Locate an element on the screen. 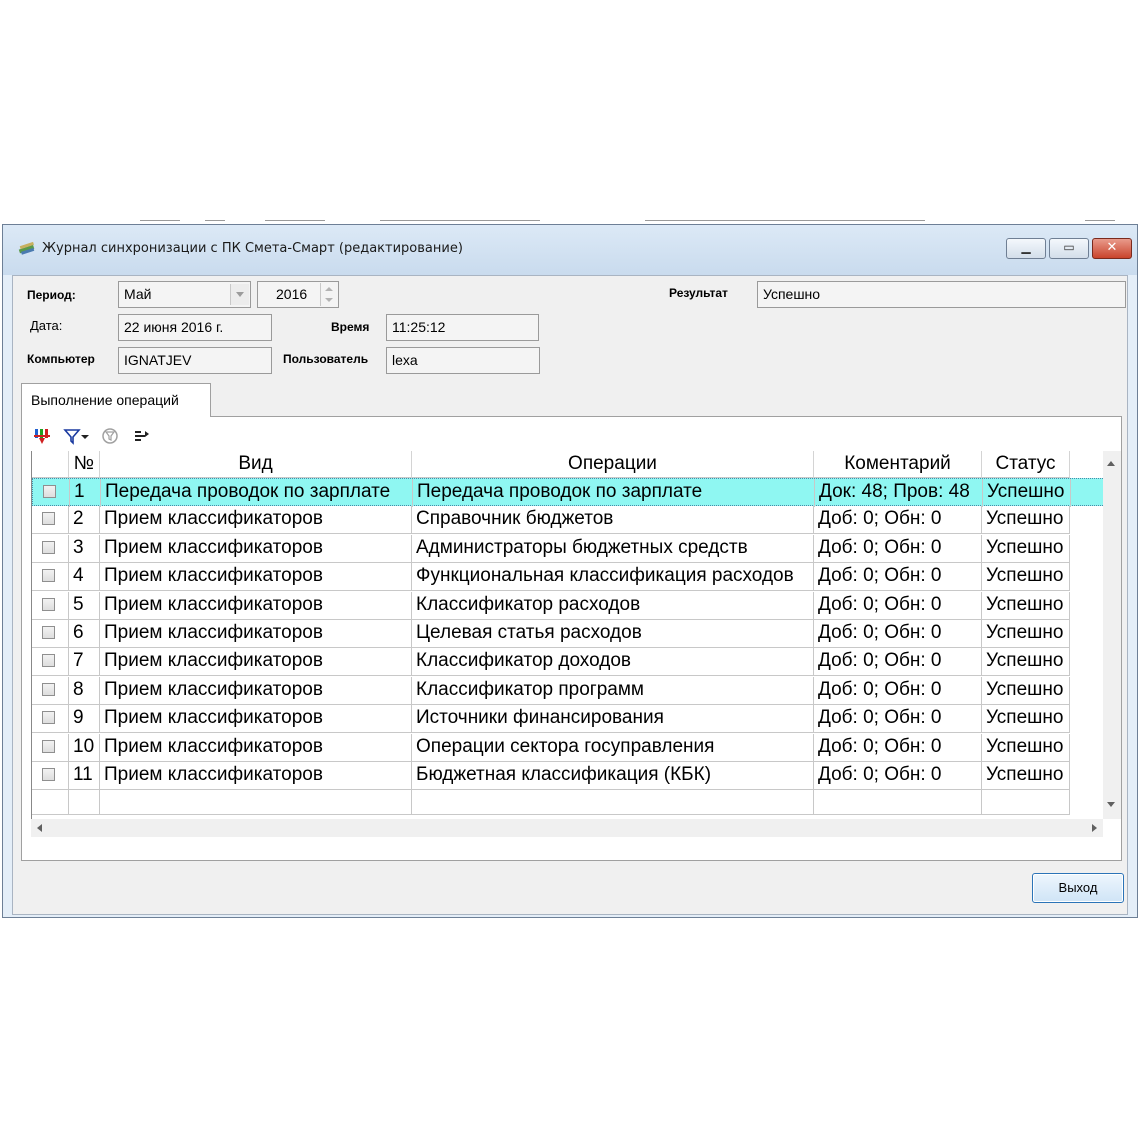  chevron-down-icon is located at coordinates (239, 294).